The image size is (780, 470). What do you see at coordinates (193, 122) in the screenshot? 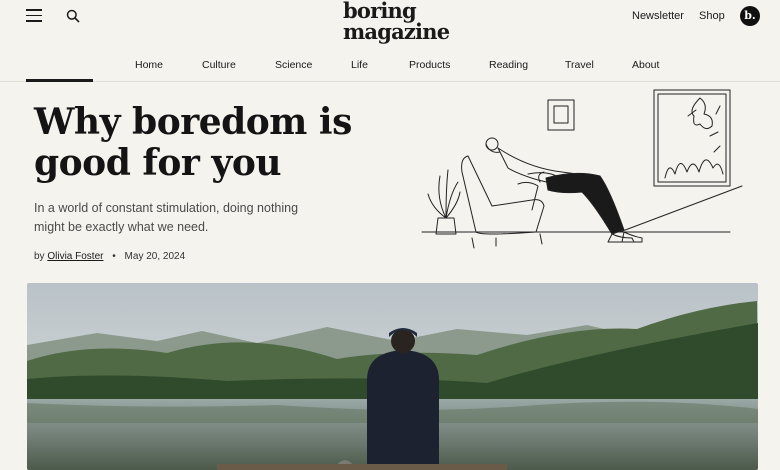
I see `title-line-1: Why boredom is` at bounding box center [193, 122].